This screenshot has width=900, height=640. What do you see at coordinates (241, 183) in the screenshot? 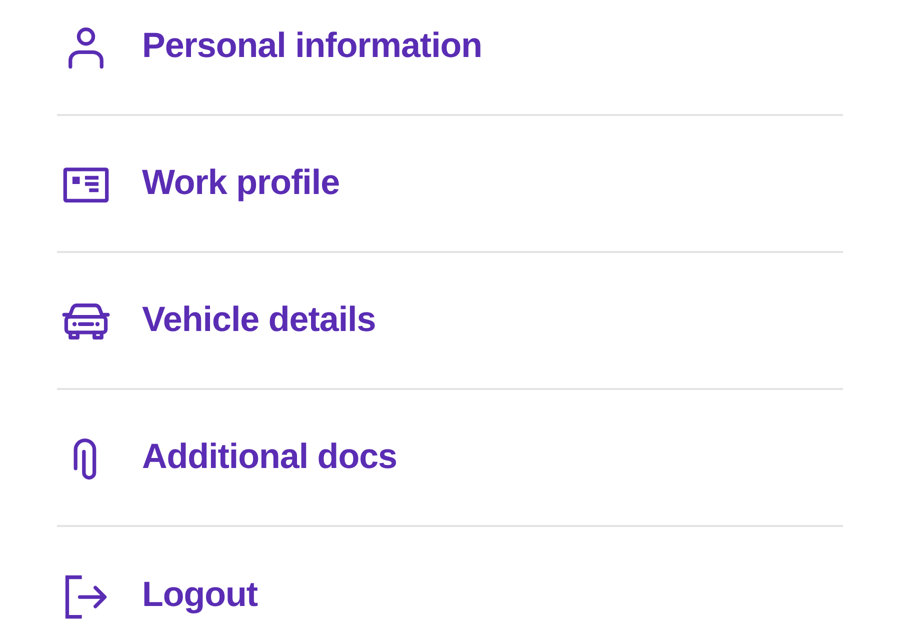
I see `menu-item: Work profile` at bounding box center [241, 183].